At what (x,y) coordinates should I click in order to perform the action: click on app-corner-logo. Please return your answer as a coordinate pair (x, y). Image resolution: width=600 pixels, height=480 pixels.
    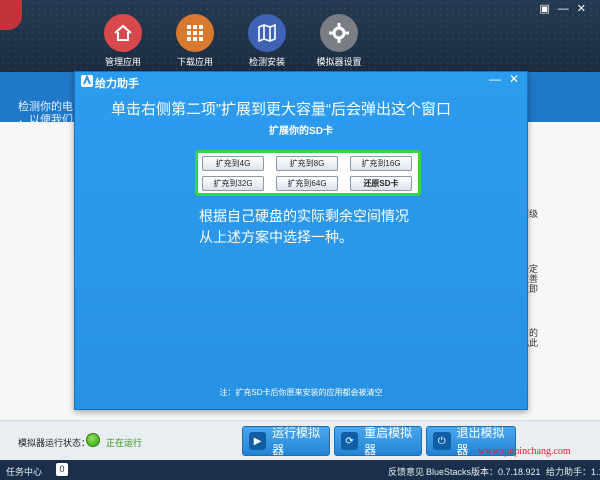
    Looking at the image, I should click on (11, 15).